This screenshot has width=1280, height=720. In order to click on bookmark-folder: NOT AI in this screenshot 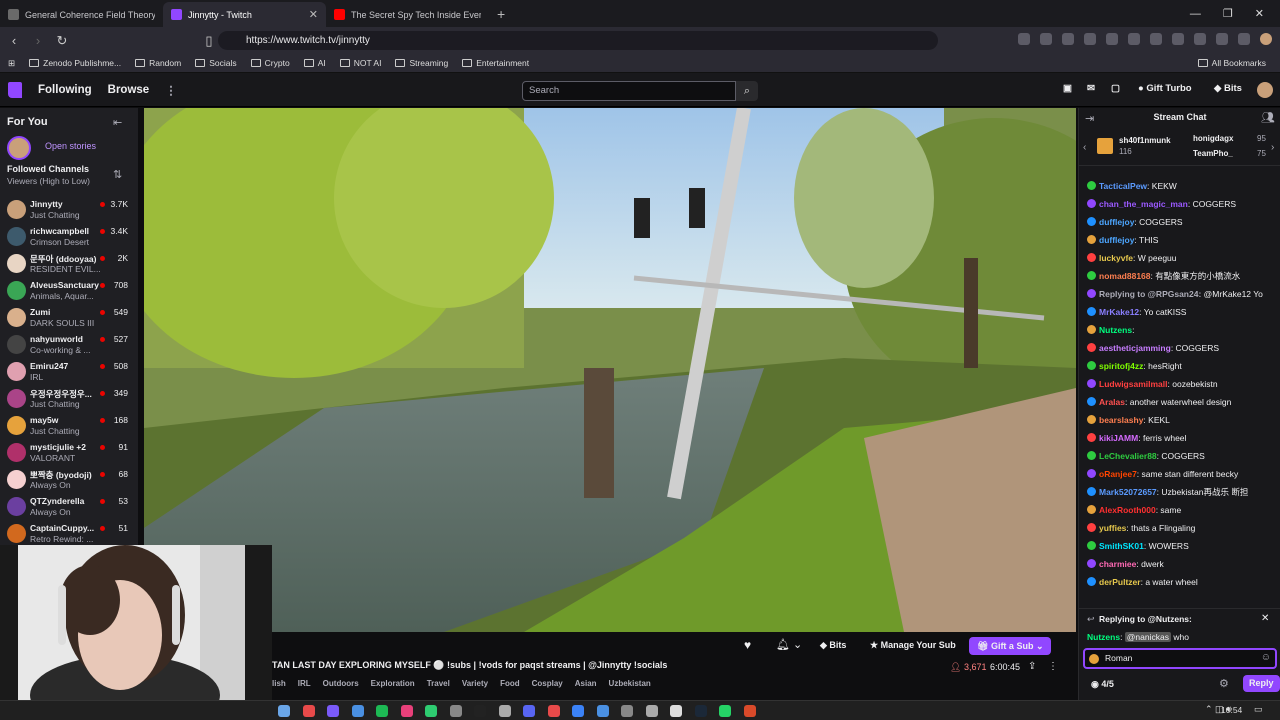, I will do `click(360, 63)`.